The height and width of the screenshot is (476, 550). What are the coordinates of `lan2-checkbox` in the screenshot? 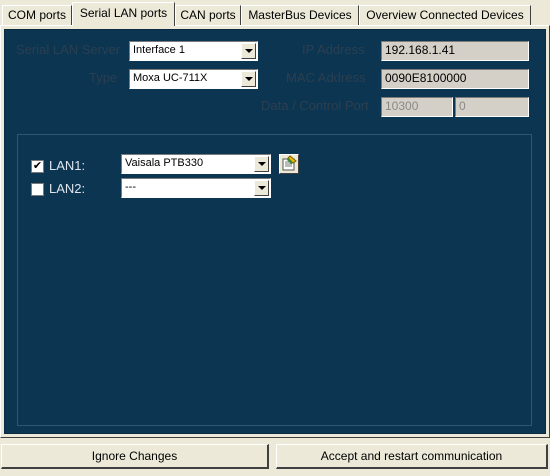 It's located at (37, 189).